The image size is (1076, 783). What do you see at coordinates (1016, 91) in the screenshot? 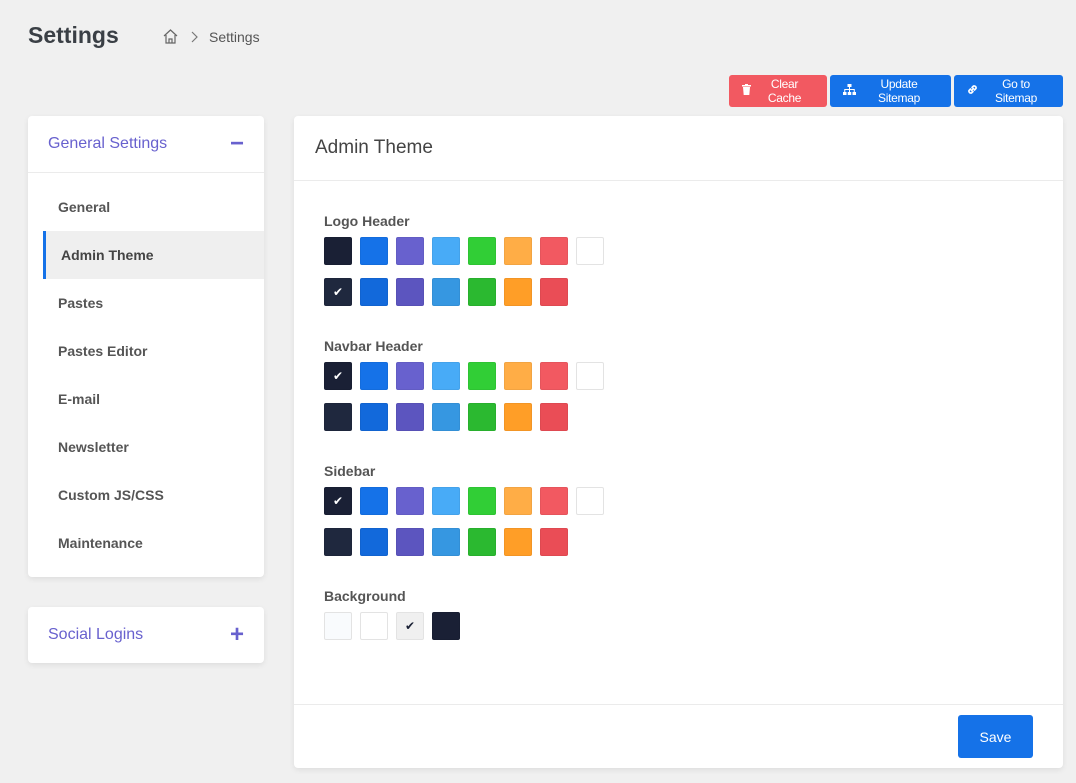
I see `go-to-sitemap-label: Go to Sitemap` at bounding box center [1016, 91].